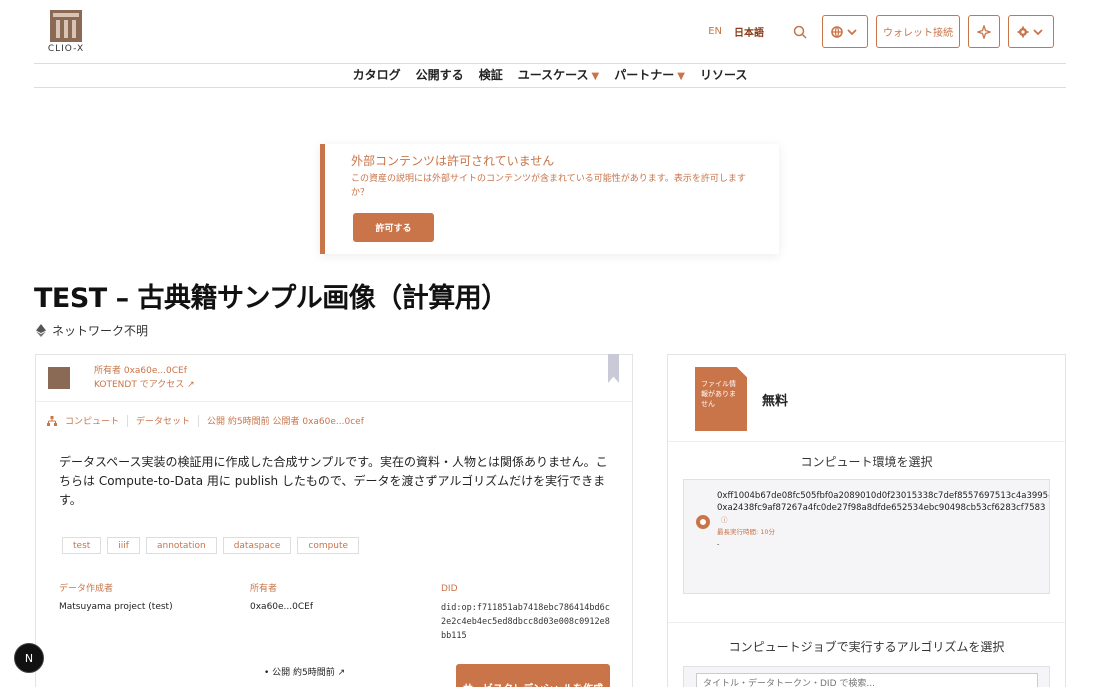 Image resolution: width=1100 pixels, height=687 pixels. What do you see at coordinates (123, 545) in the screenshot?
I see `tag: iiif` at bounding box center [123, 545].